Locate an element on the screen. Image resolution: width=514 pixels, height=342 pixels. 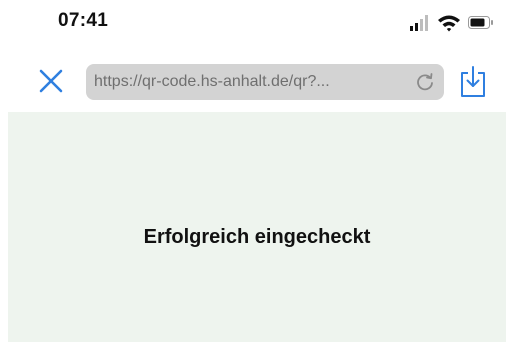
checkin-message: Erfolgreich eingecheckt is located at coordinates (257, 237).